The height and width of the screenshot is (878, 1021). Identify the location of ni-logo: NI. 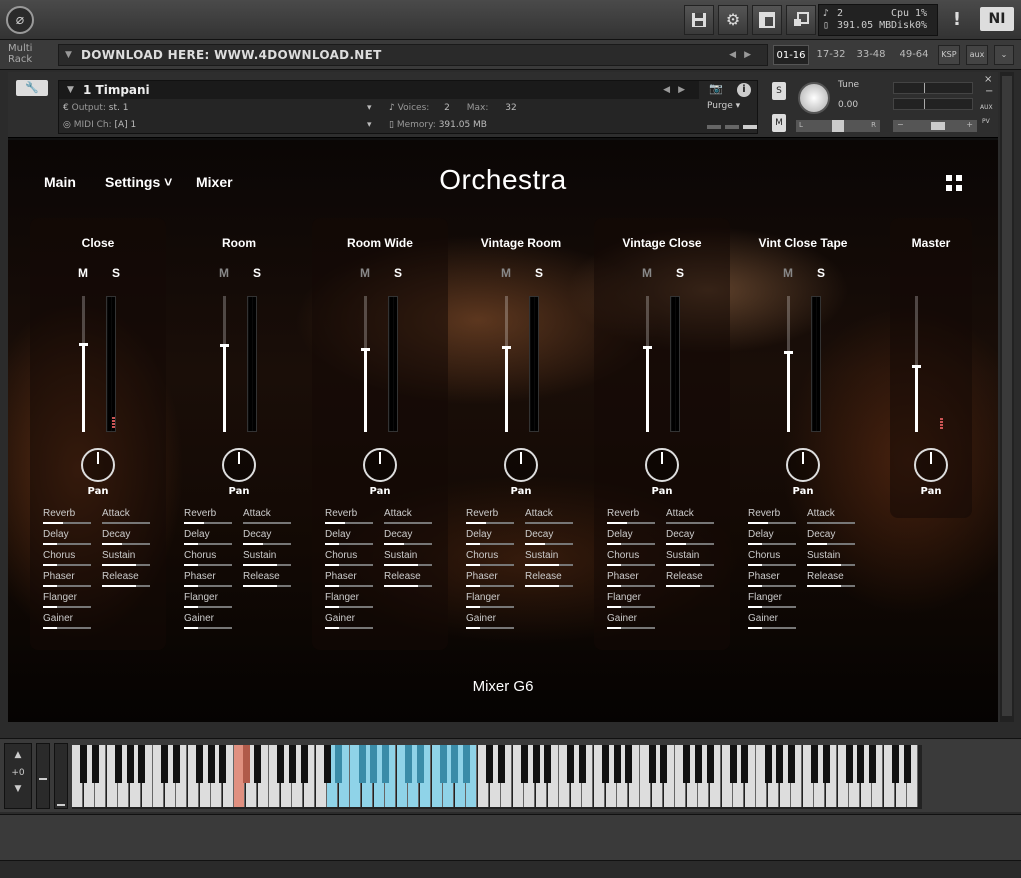
(997, 19).